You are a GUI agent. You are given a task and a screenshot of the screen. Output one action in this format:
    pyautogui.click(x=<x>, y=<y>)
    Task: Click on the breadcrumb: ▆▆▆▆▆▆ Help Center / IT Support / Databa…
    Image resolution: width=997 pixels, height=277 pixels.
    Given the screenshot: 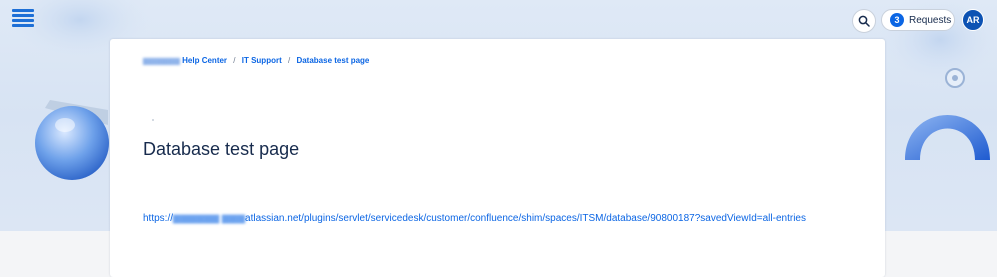 What is the action you would take?
    pyautogui.click(x=256, y=60)
    